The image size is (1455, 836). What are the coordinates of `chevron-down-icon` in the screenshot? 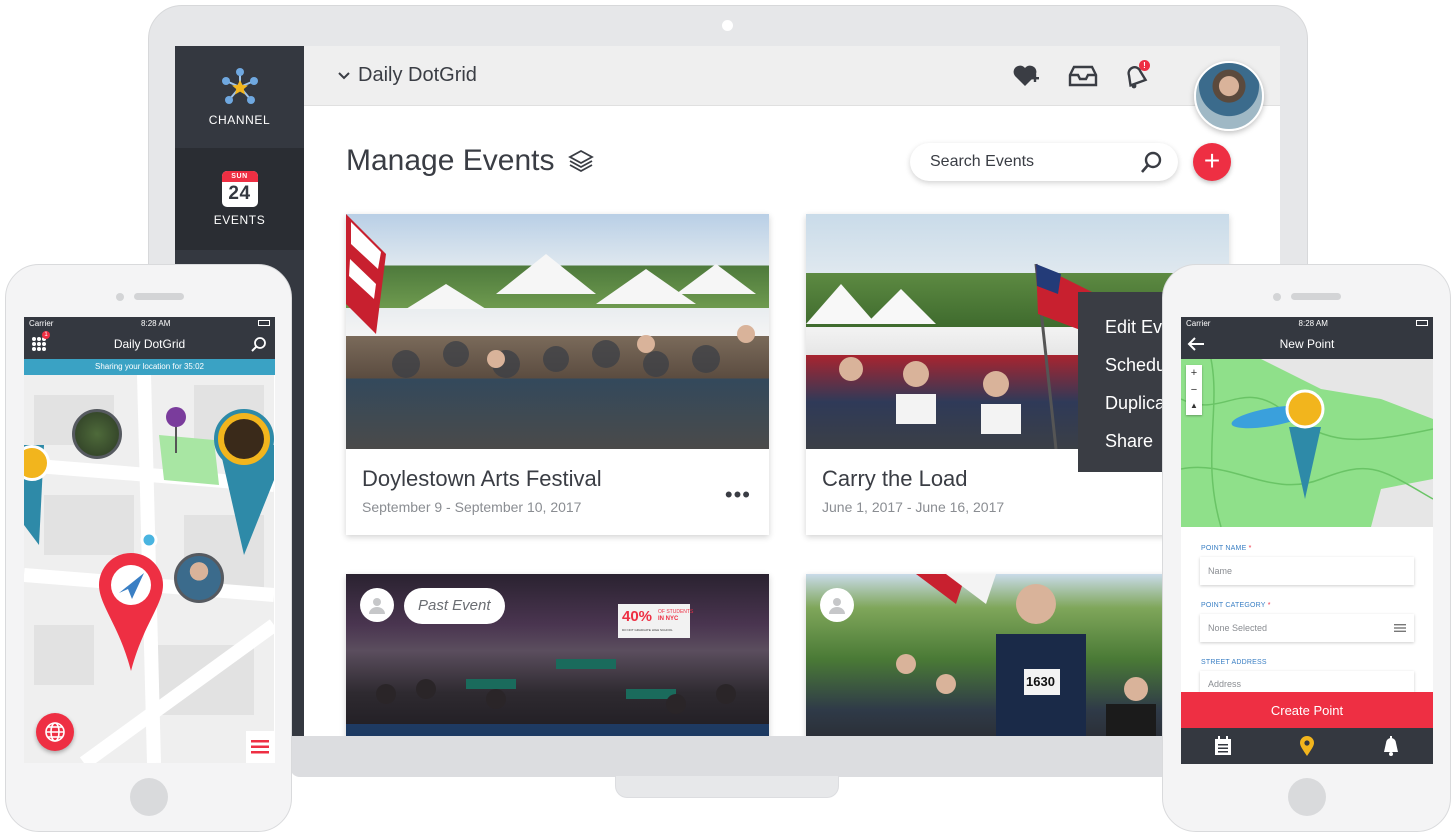 It's located at (344, 76).